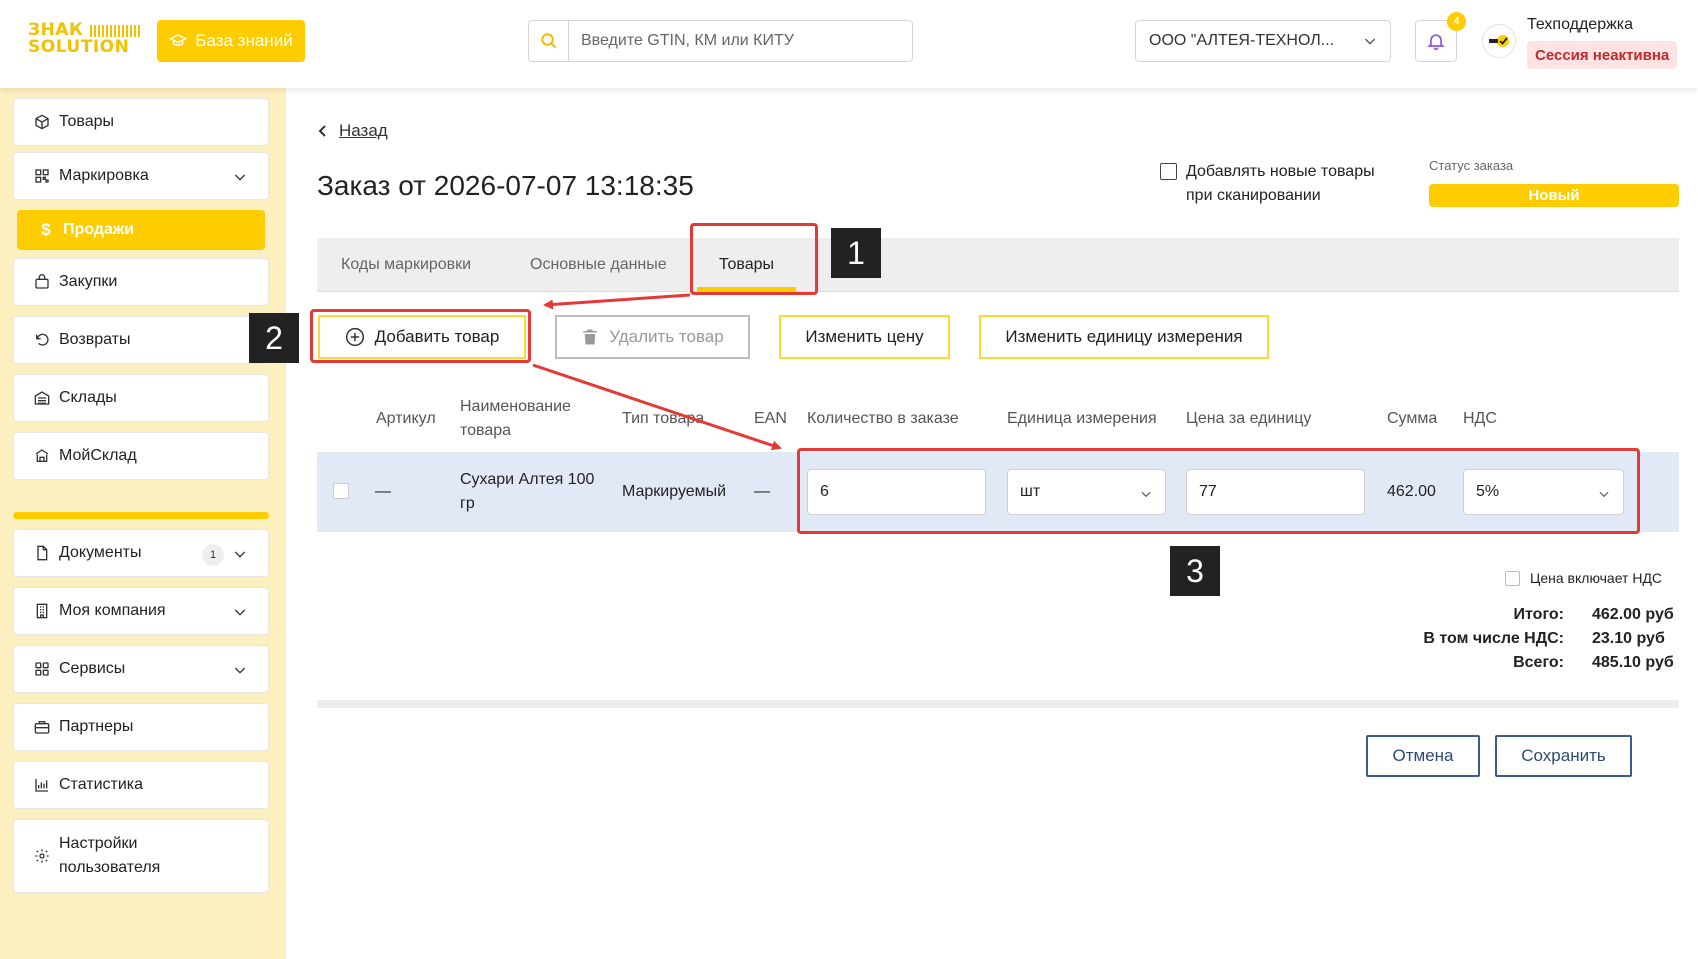 This screenshot has width=1698, height=959. I want to click on tab-main-data: Основные данные, so click(598, 265).